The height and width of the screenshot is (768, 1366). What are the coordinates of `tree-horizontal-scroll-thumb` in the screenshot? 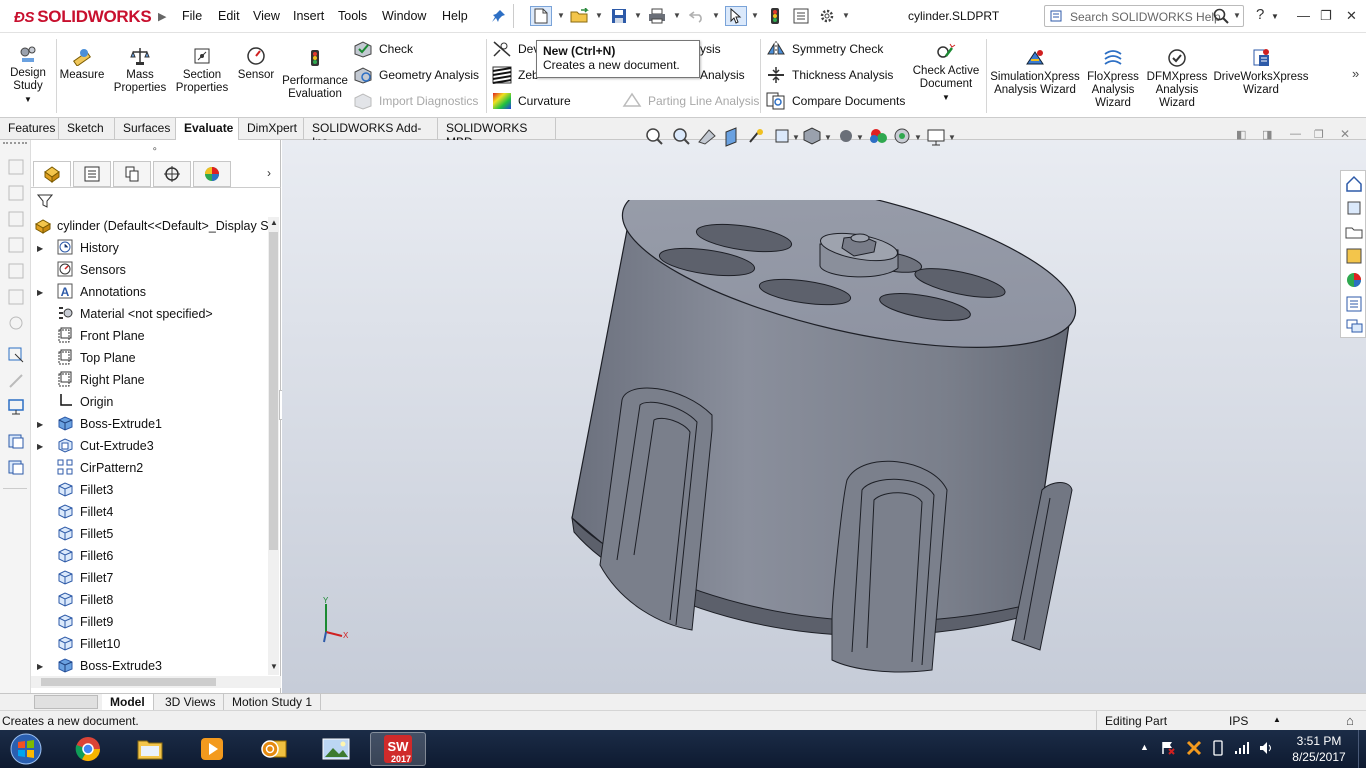 It's located at (128, 682).